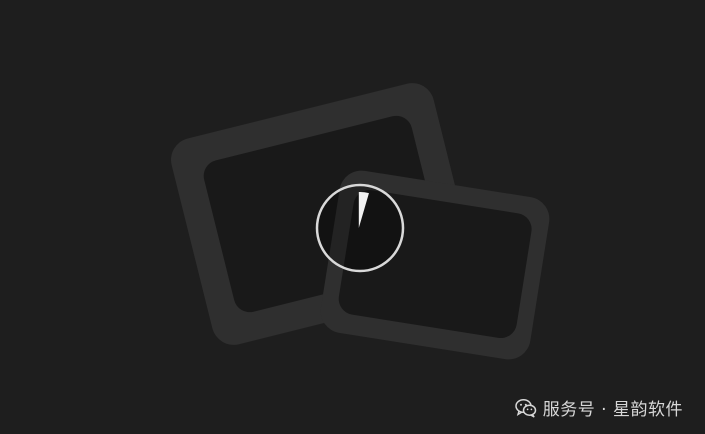  I want to click on watermark: 服务号 · 星韵软件, so click(599, 407).